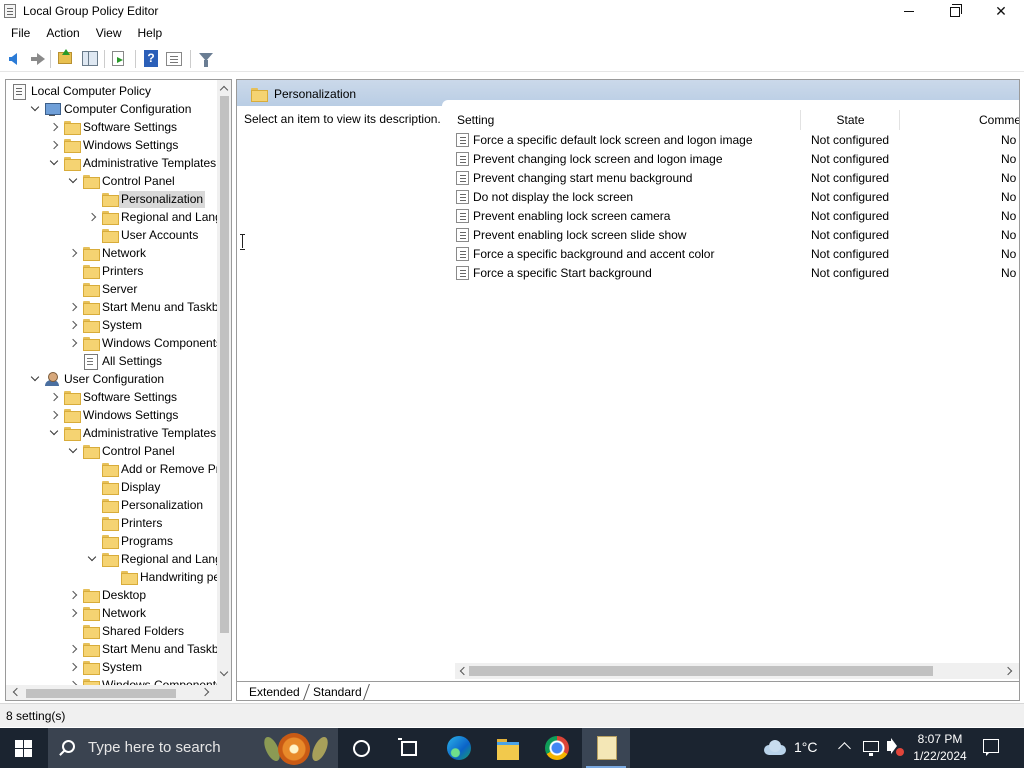 Image resolution: width=1024 pixels, height=768 pixels. I want to click on tree-item: Add or Remove Prog, so click(150, 469).